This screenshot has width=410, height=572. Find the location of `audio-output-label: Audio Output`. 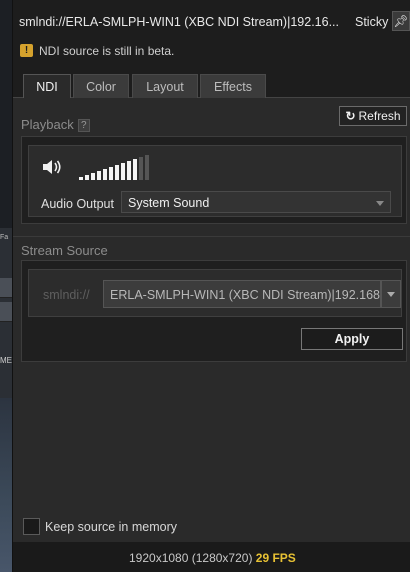

audio-output-label: Audio Output is located at coordinates (77, 204).